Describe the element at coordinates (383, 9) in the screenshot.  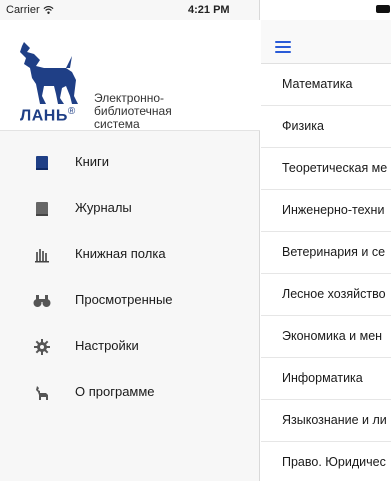
I see `battery-icon` at that location.